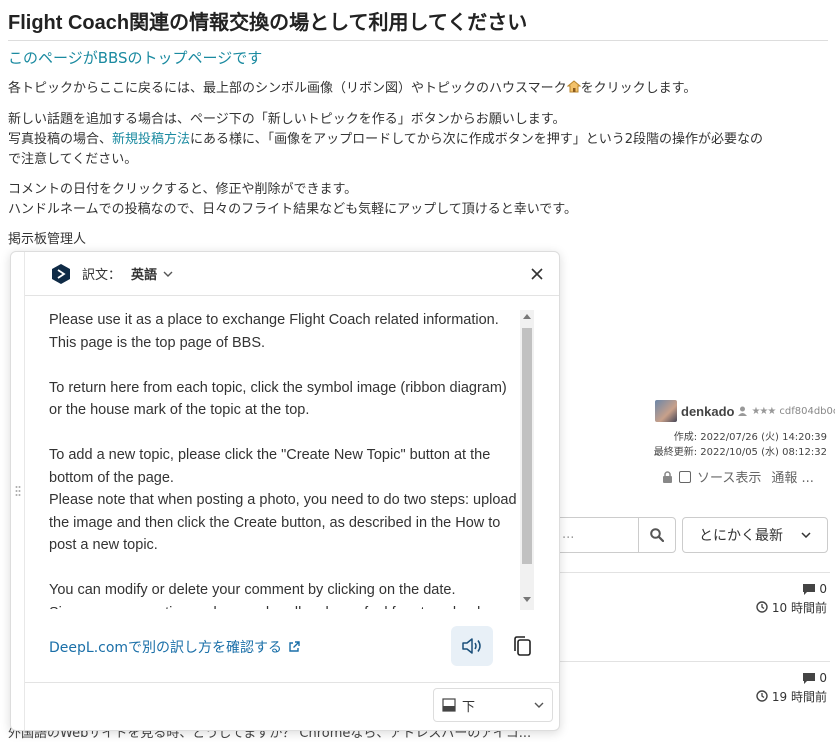 The height and width of the screenshot is (742, 835). I want to click on sort-select: とにかく最新, so click(755, 535).